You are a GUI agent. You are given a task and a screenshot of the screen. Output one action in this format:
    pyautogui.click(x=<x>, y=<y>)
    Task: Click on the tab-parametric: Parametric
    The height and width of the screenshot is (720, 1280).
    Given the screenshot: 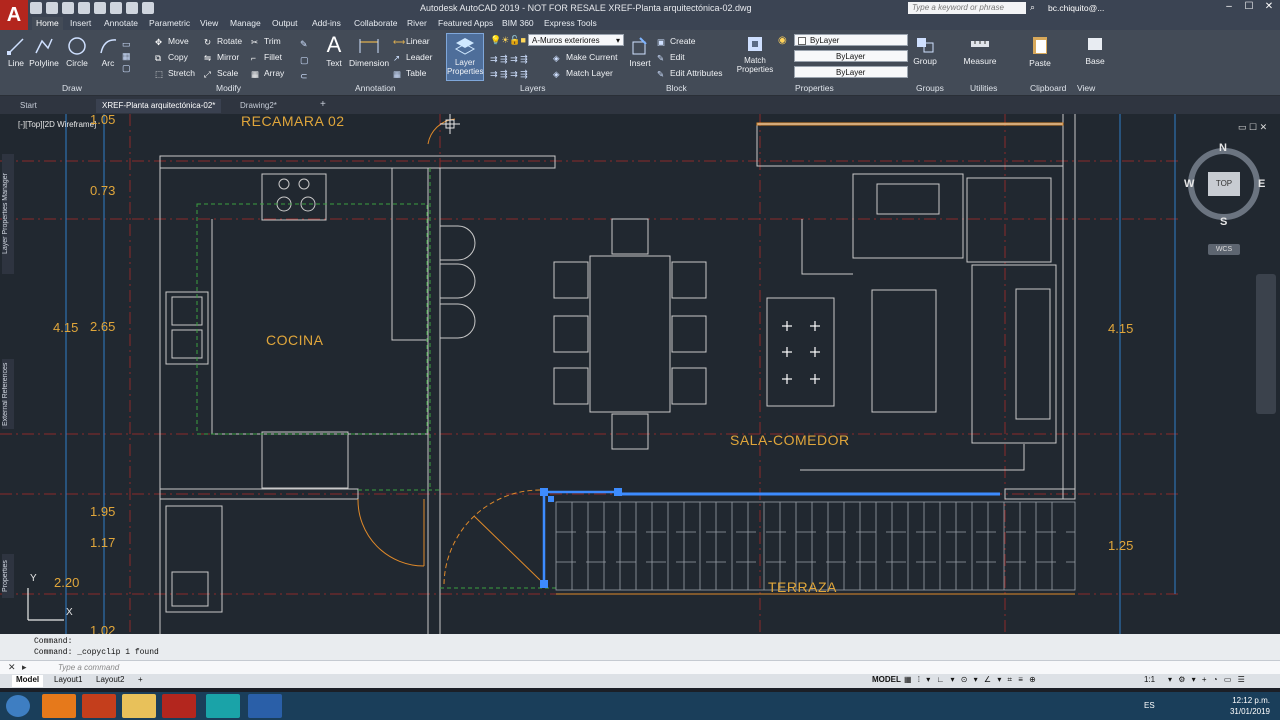 What is the action you would take?
    pyautogui.click(x=169, y=23)
    